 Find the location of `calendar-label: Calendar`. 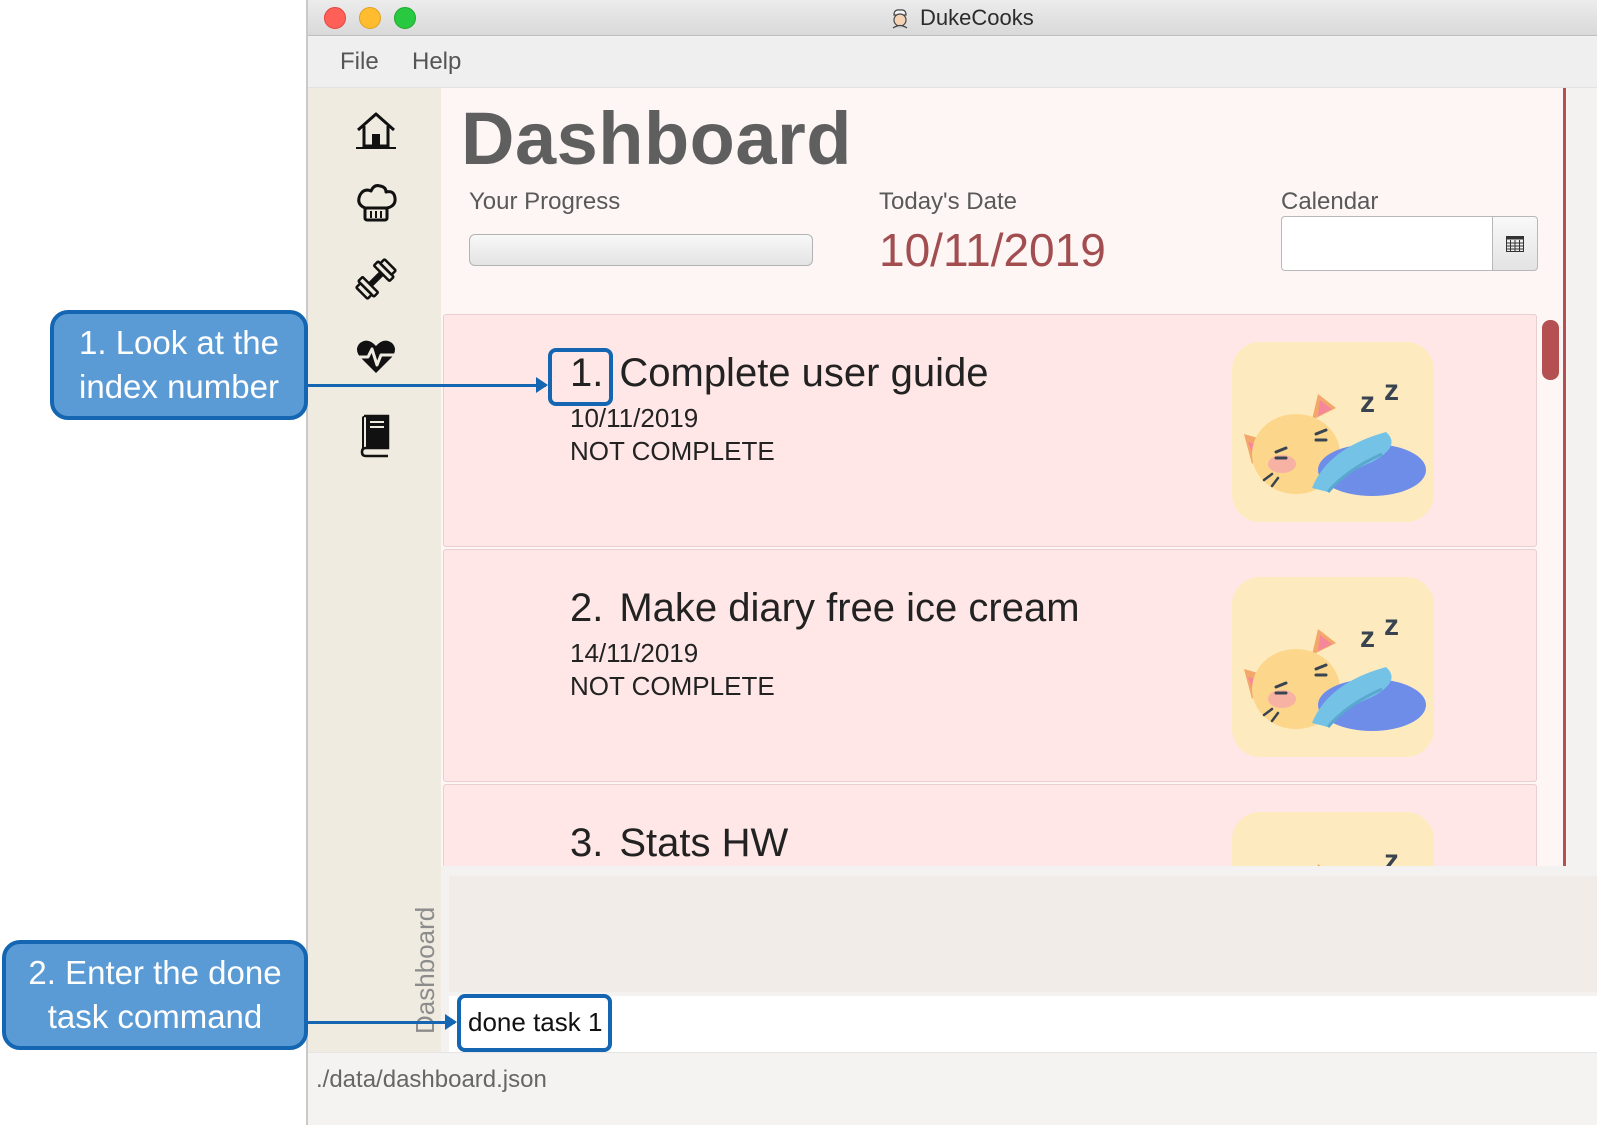

calendar-label: Calendar is located at coordinates (1330, 201).